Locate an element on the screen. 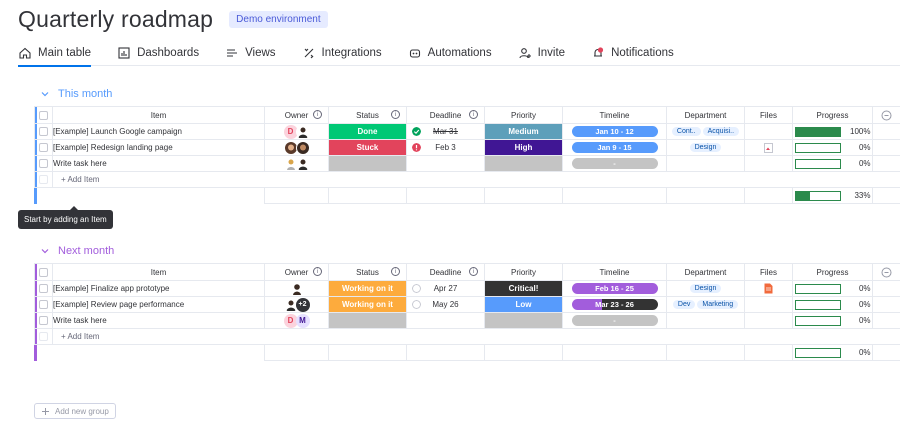  column-header-progress: Progress is located at coordinates (832, 115).